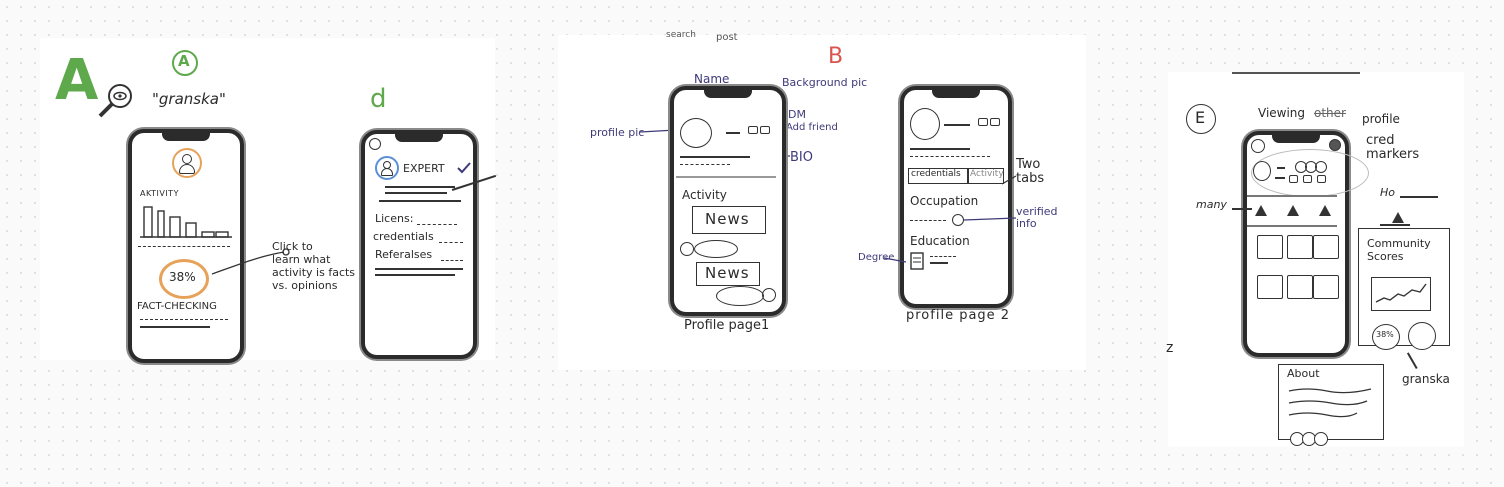 Image resolution: width=1504 pixels, height=487 pixels. What do you see at coordinates (403, 236) in the screenshot?
I see `credentials-label: credentials` at bounding box center [403, 236].